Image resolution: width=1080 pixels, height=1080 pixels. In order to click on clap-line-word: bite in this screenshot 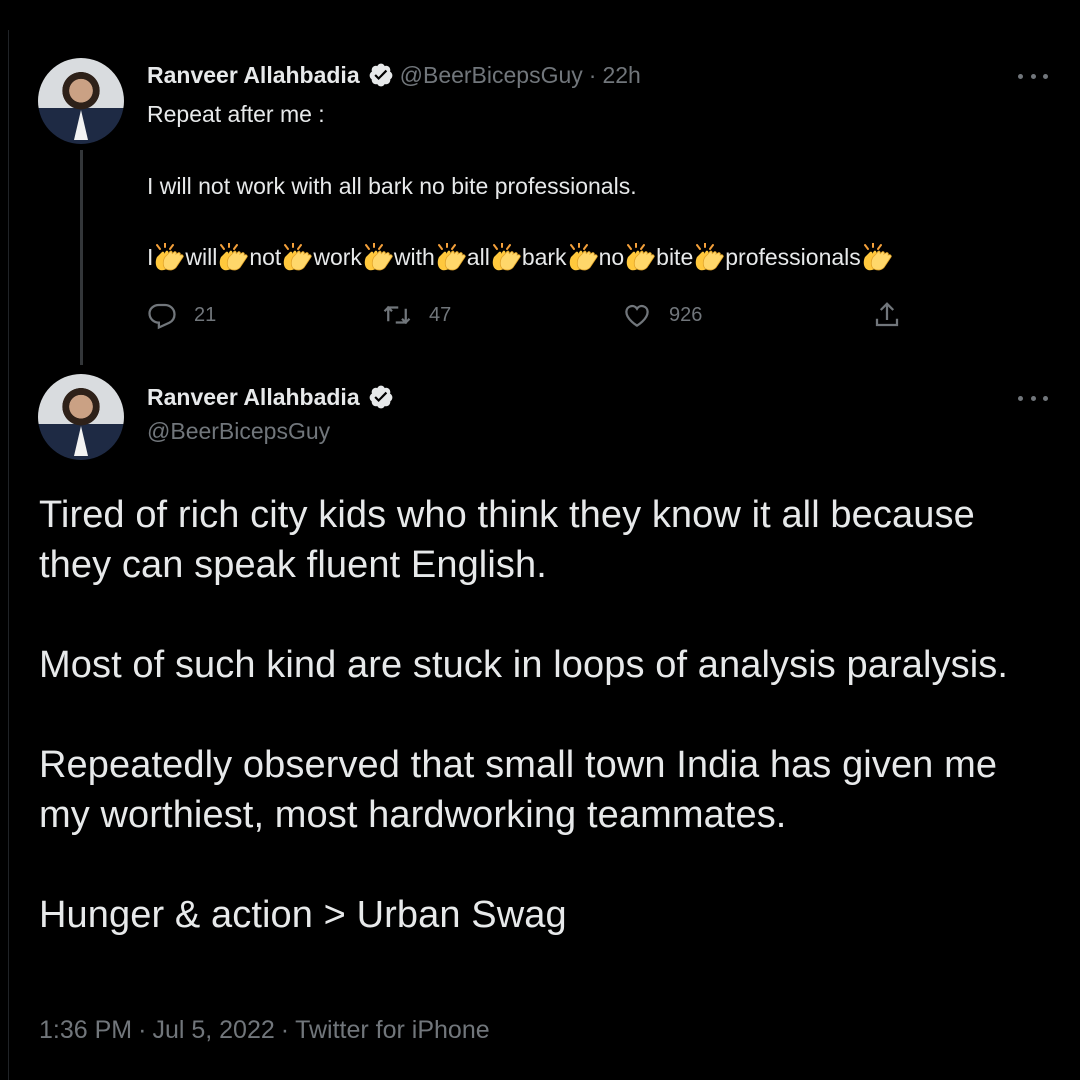, I will do `click(675, 256)`.